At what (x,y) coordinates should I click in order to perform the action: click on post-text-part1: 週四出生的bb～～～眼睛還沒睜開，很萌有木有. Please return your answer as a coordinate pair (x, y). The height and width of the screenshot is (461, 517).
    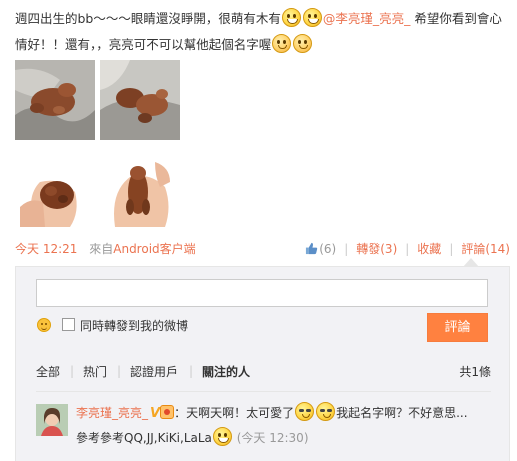
    Looking at the image, I should click on (148, 18).